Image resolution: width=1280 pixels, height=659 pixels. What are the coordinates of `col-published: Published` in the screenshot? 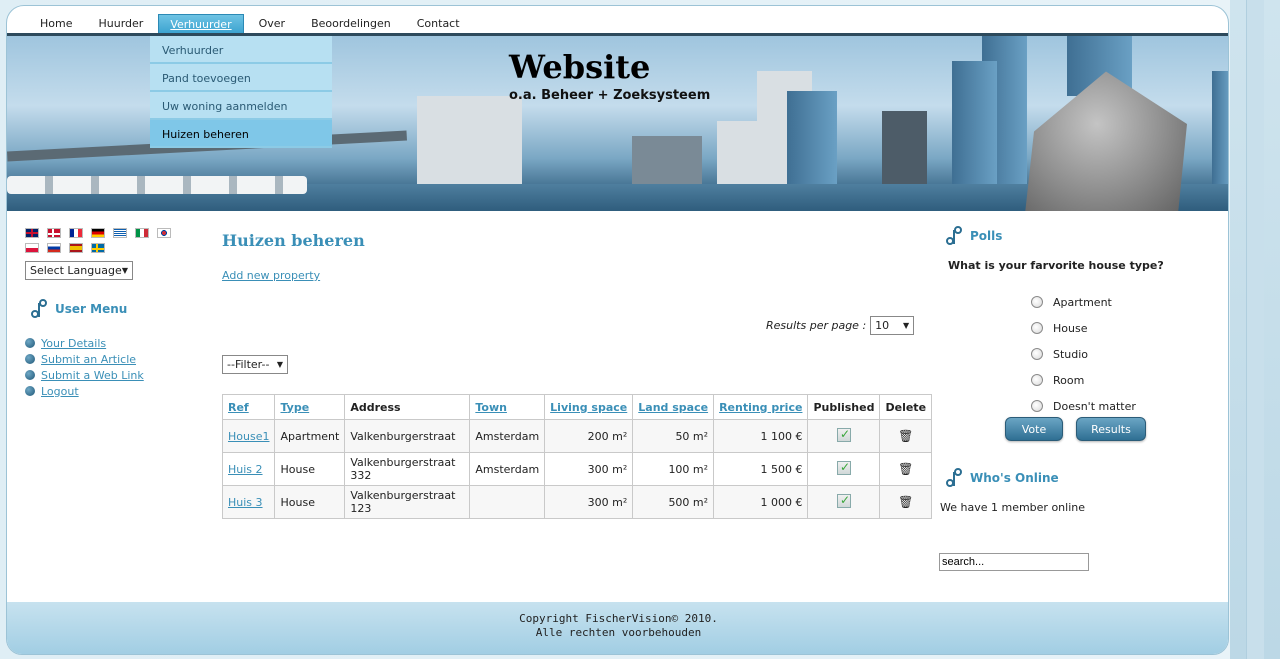 It's located at (844, 407).